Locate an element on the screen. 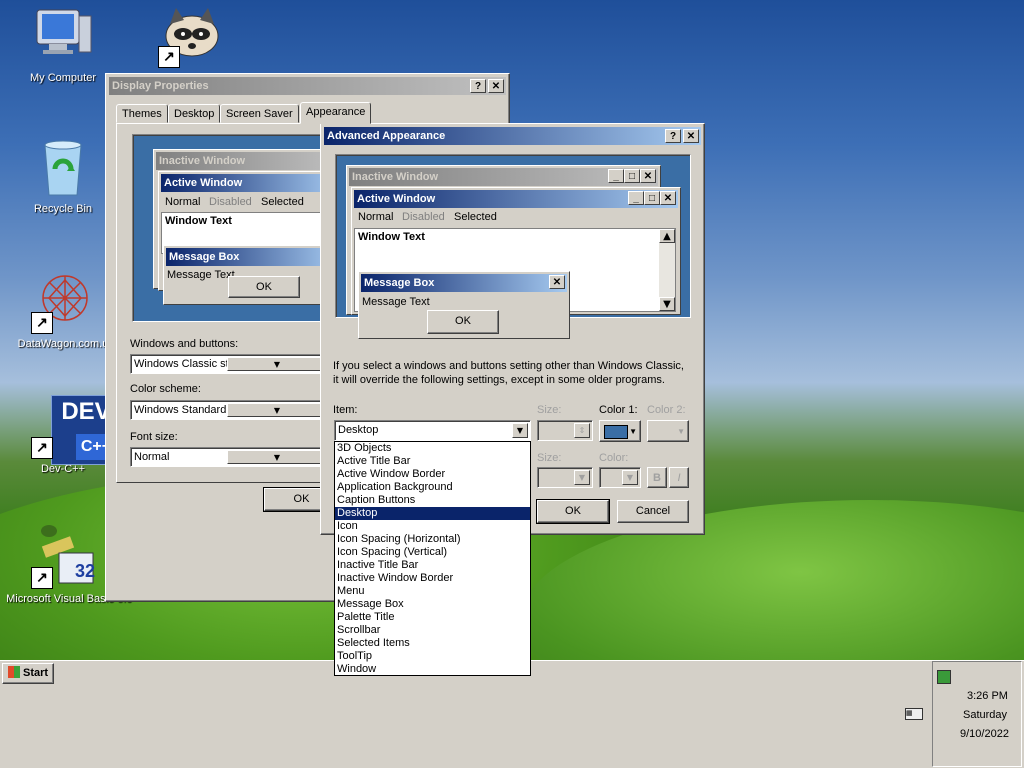  clock-time: 3:26 PM is located at coordinates (987, 696).